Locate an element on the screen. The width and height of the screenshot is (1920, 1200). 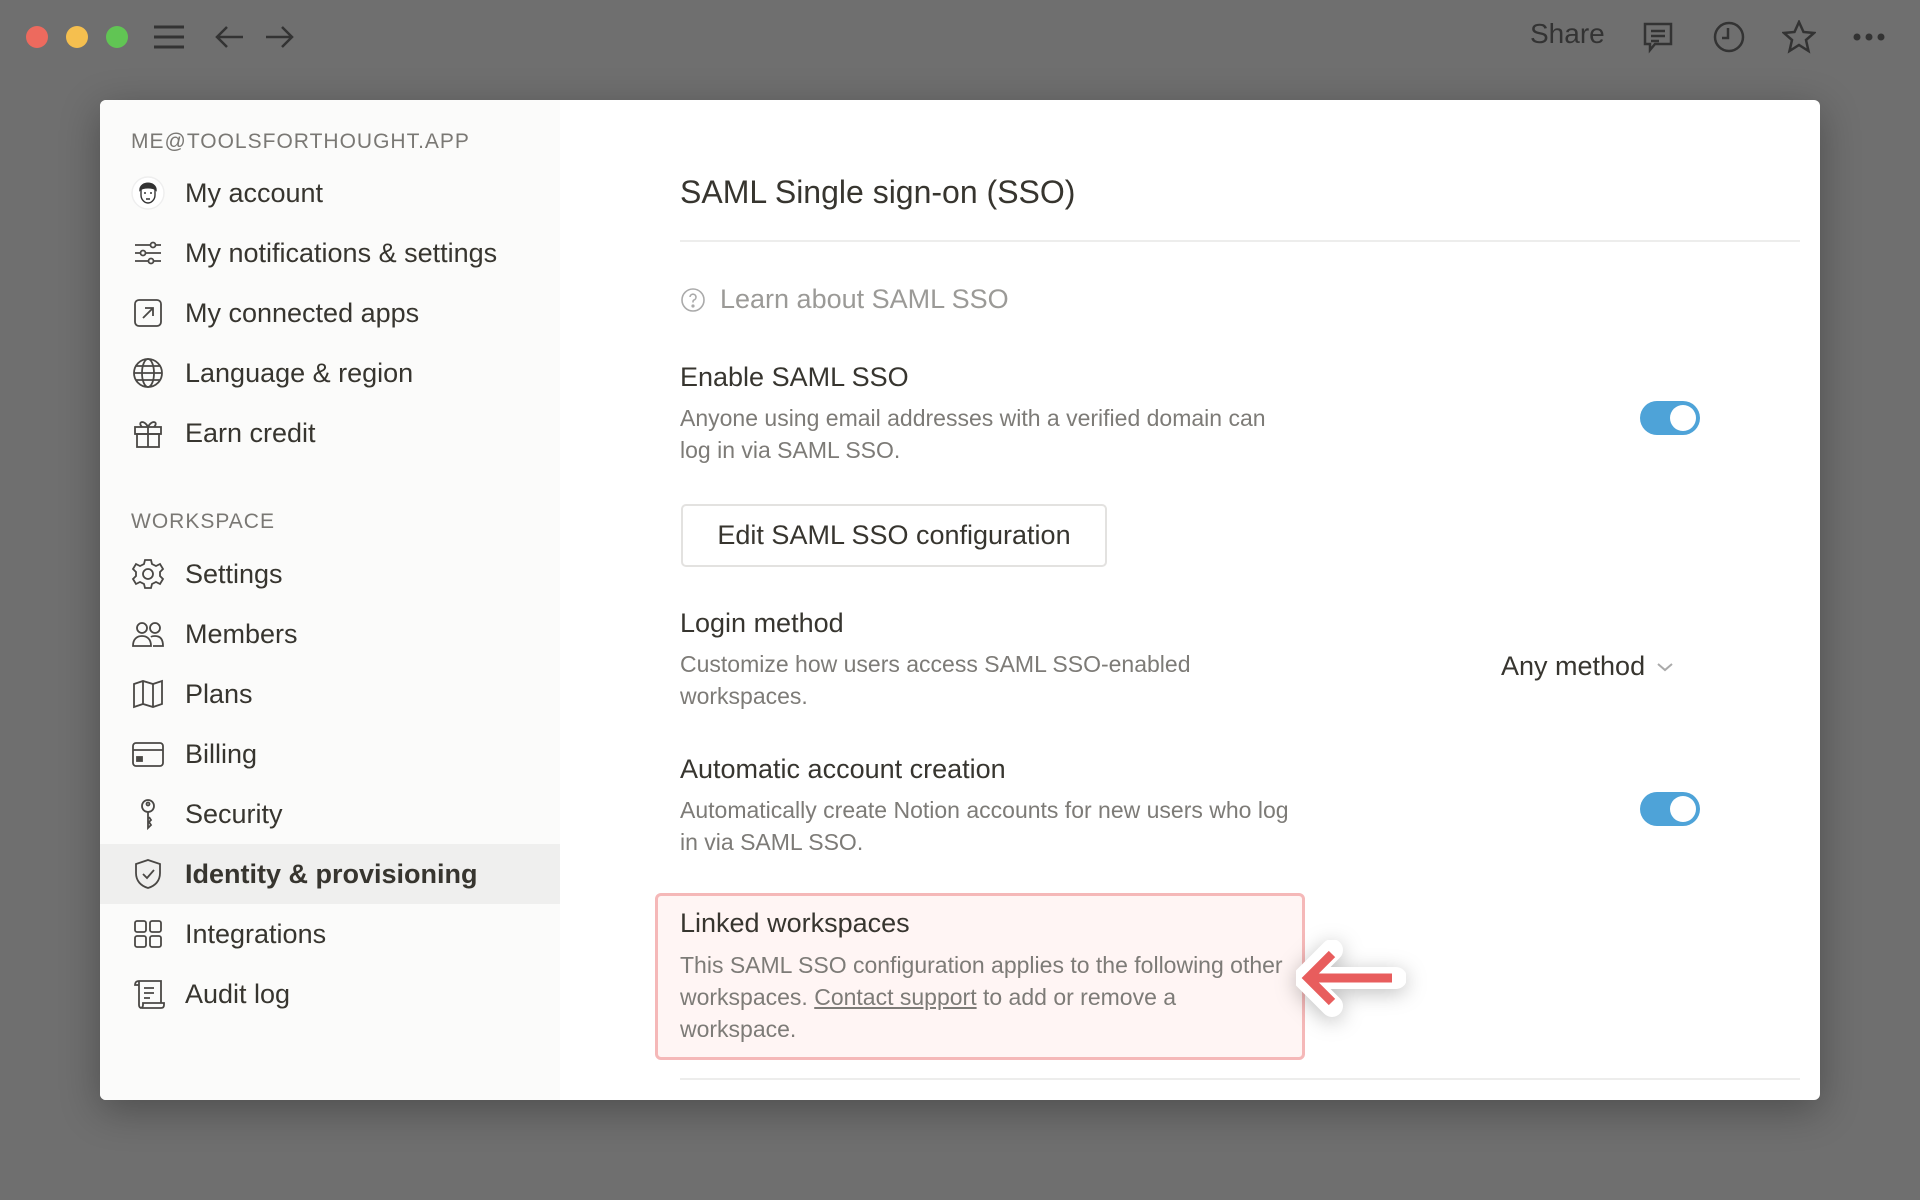
login-method-title: Login method is located at coordinates (762, 623).